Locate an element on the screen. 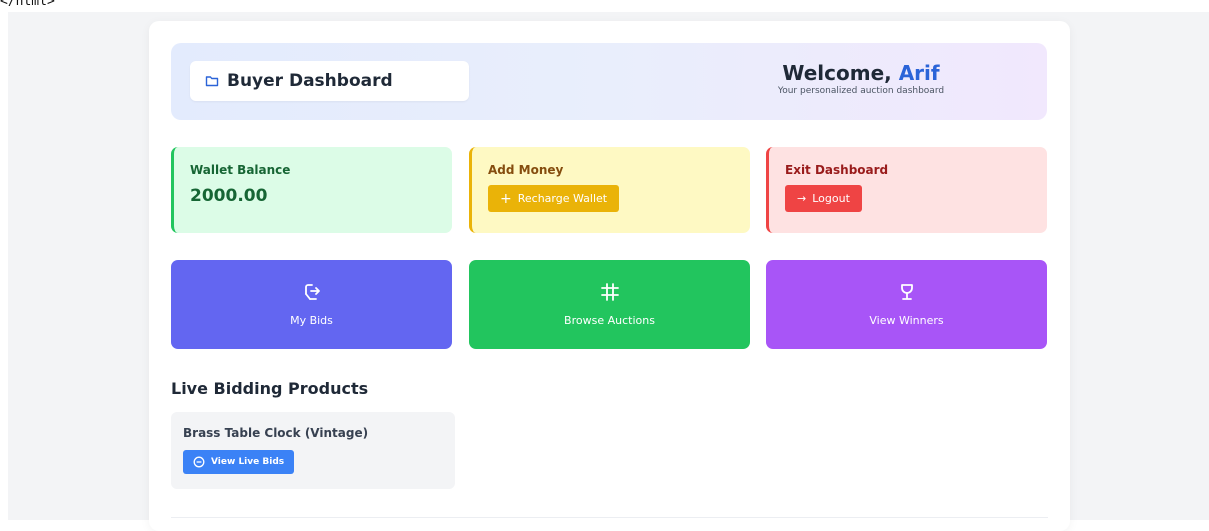 This screenshot has width=1209, height=531. dashboard-title-box: Buyer Dashboard is located at coordinates (329, 81).